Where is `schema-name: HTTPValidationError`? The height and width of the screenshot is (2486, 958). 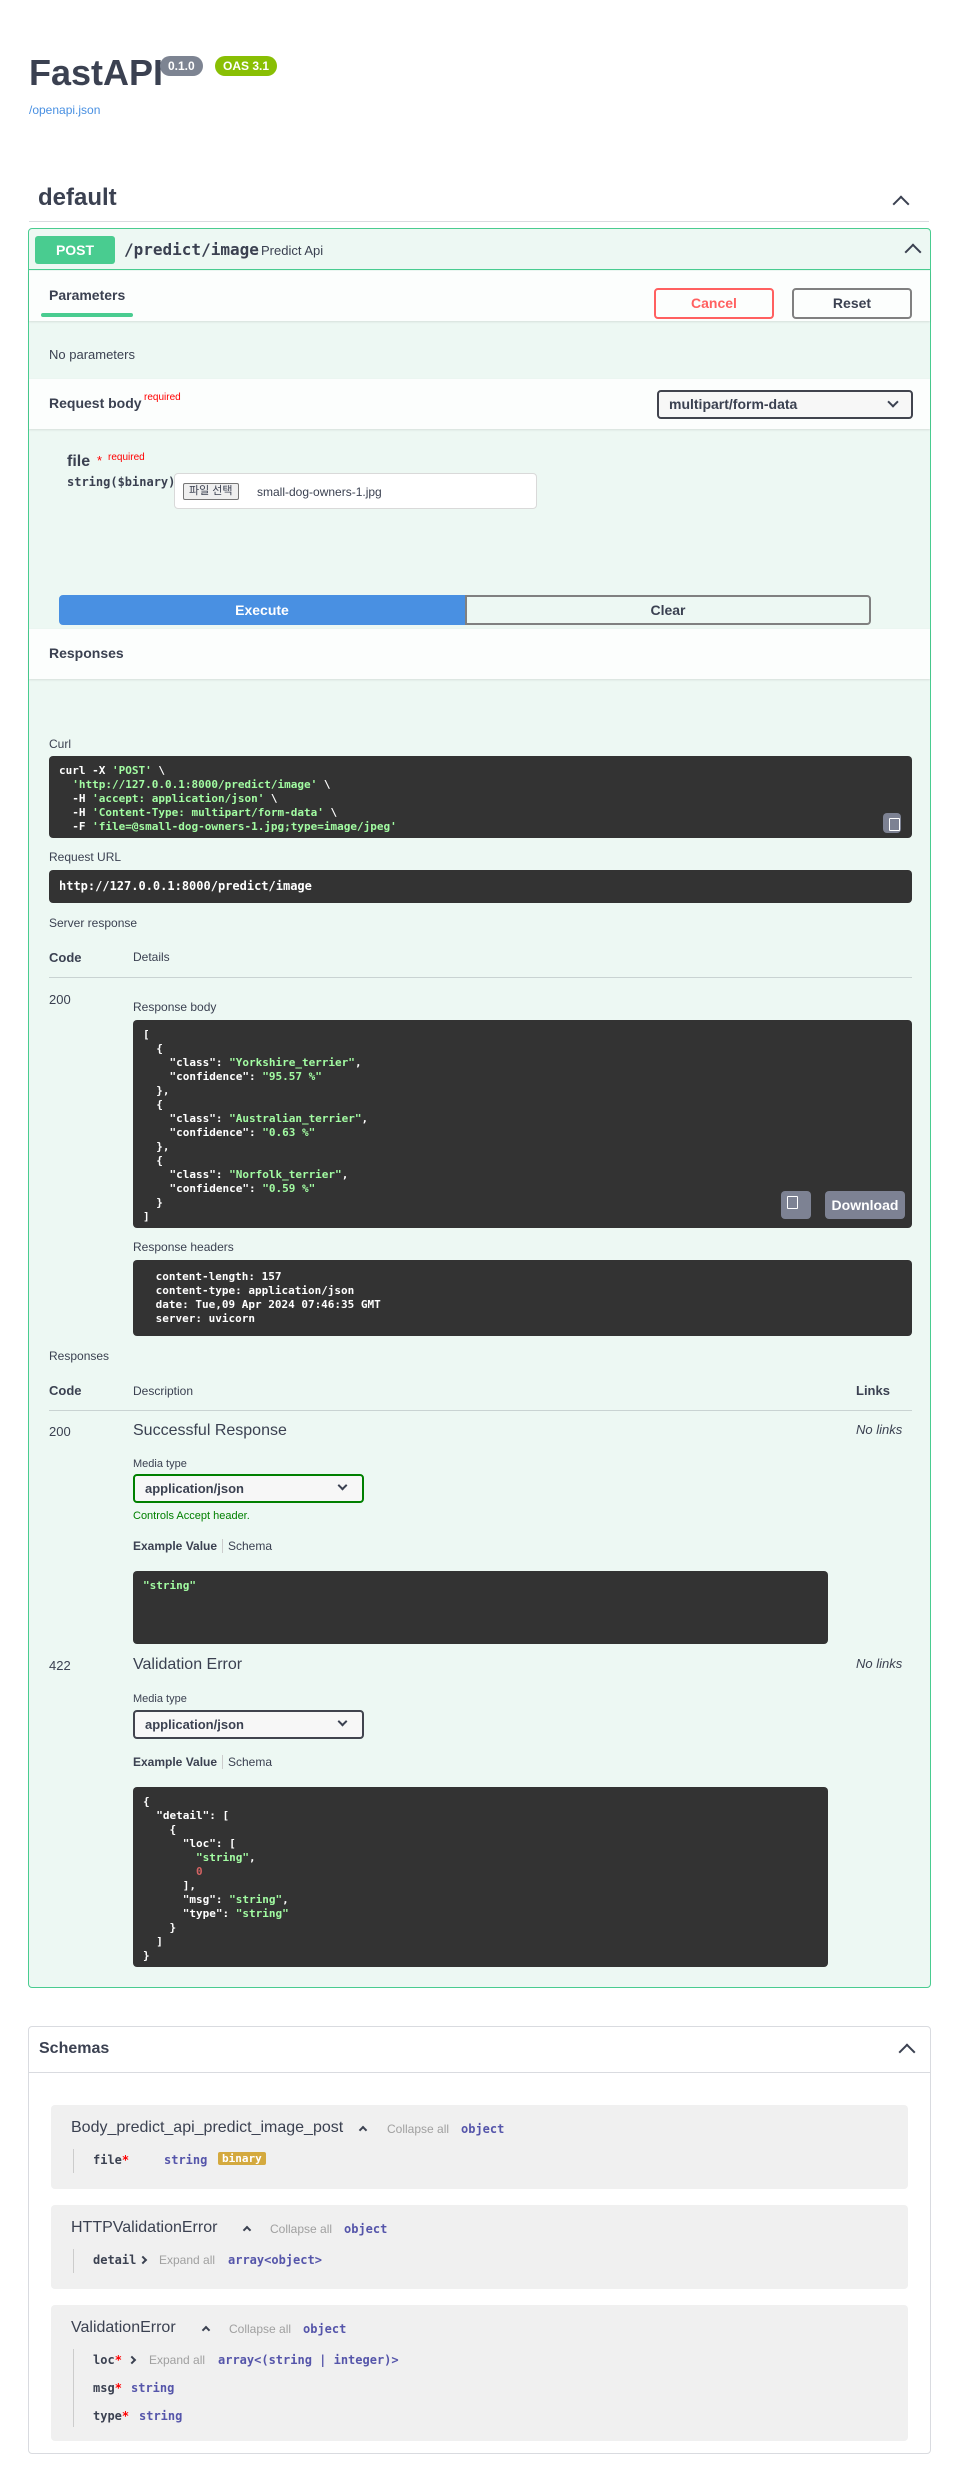
schema-name: HTTPValidationError is located at coordinates (144, 2228).